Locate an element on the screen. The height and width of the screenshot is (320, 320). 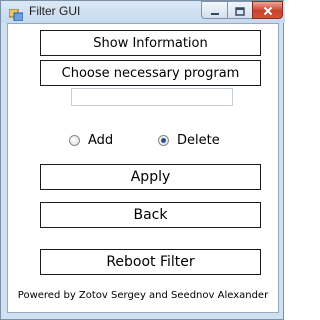
maximize-button is located at coordinates (240, 10).